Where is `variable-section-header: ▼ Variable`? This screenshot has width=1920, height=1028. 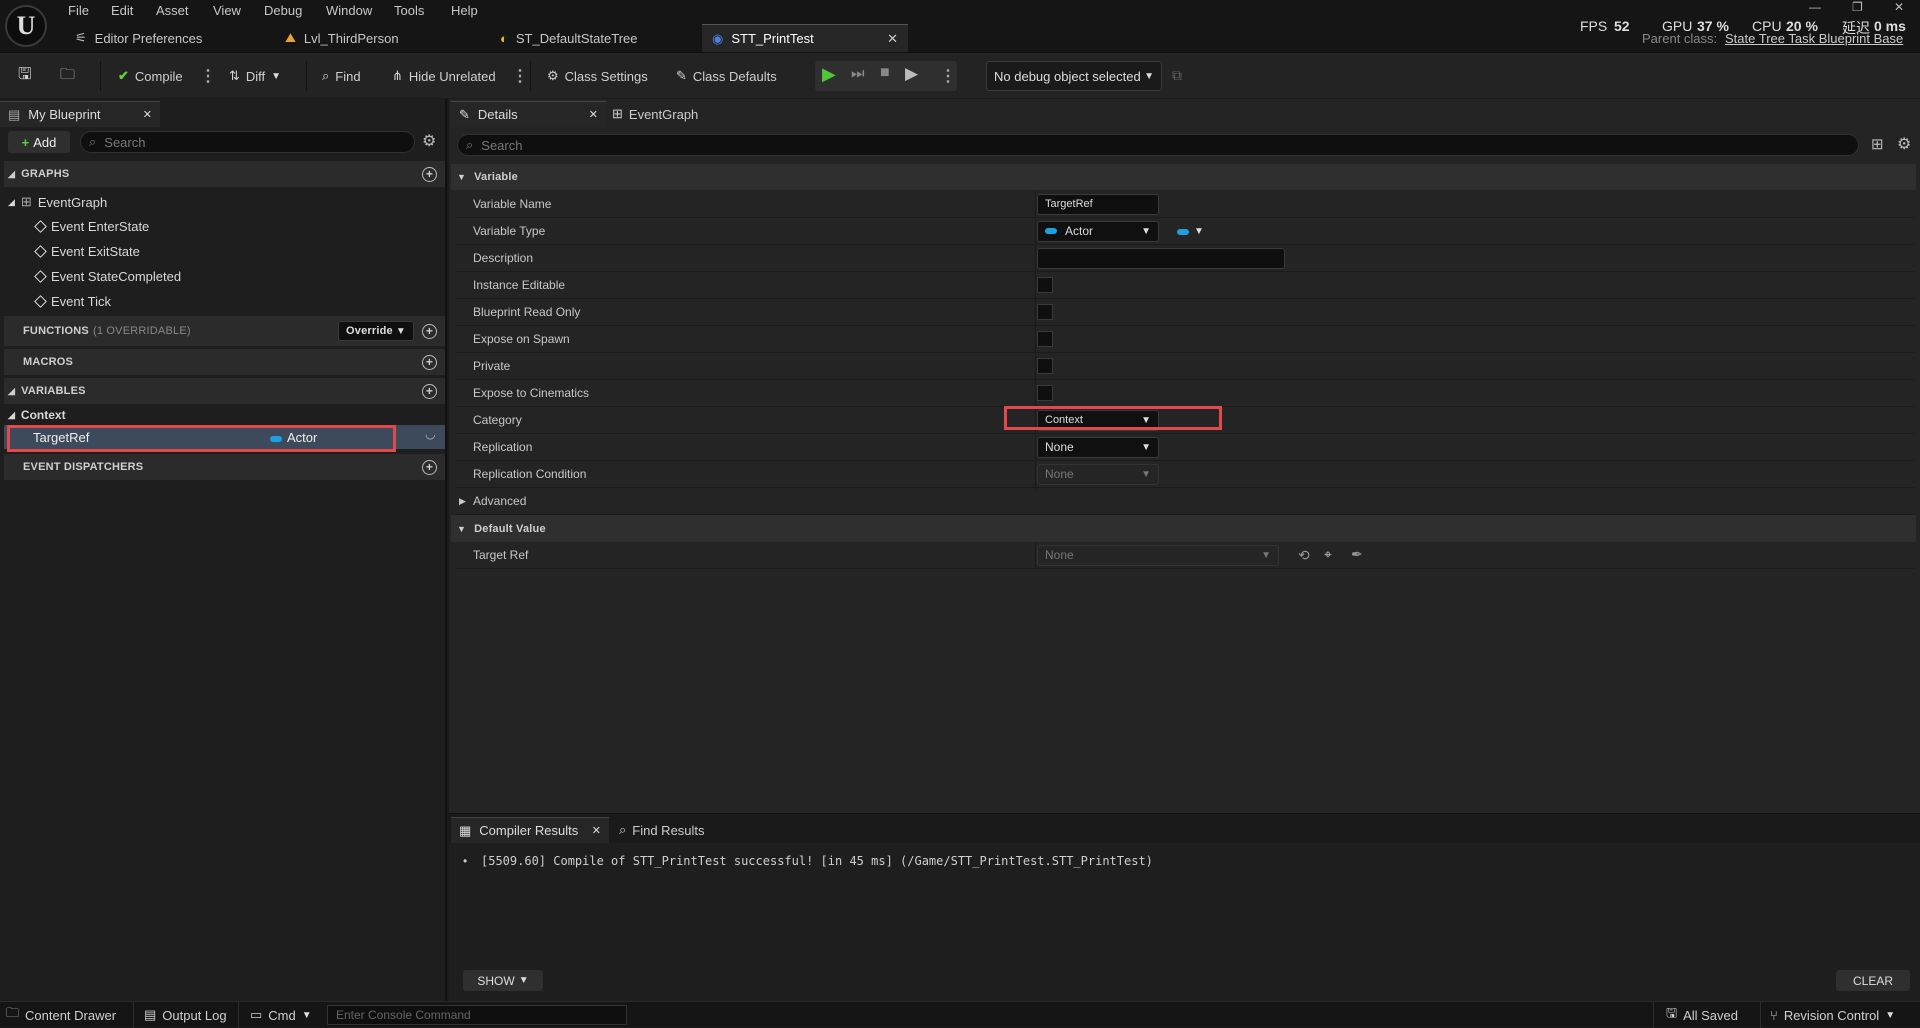 variable-section-header: ▼ Variable is located at coordinates (1183, 177).